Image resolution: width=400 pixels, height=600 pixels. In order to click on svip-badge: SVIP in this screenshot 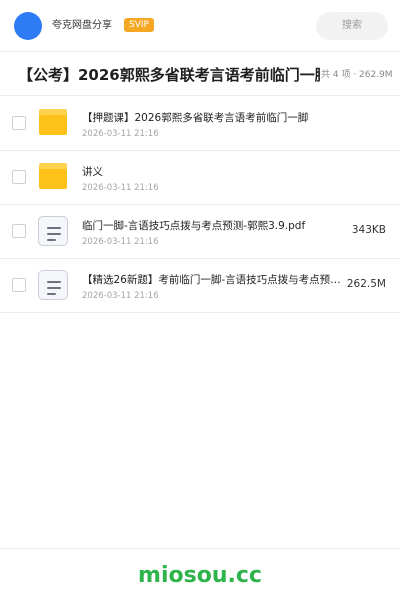, I will do `click(139, 25)`.